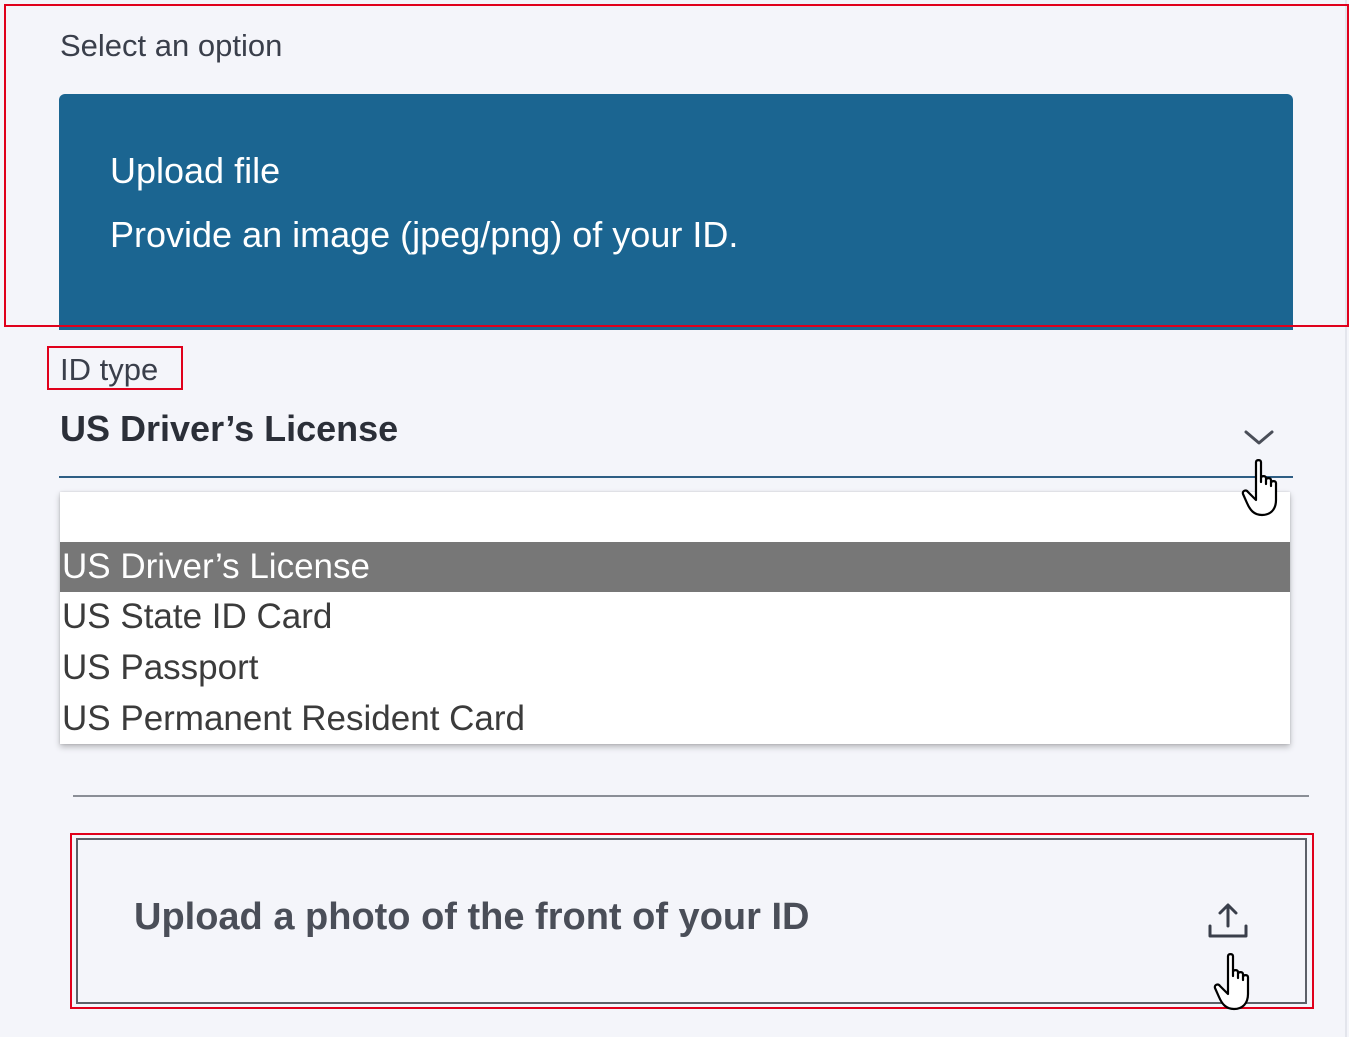 Image resolution: width=1349 pixels, height=1037 pixels. I want to click on chevron-down-icon, so click(1259, 437).